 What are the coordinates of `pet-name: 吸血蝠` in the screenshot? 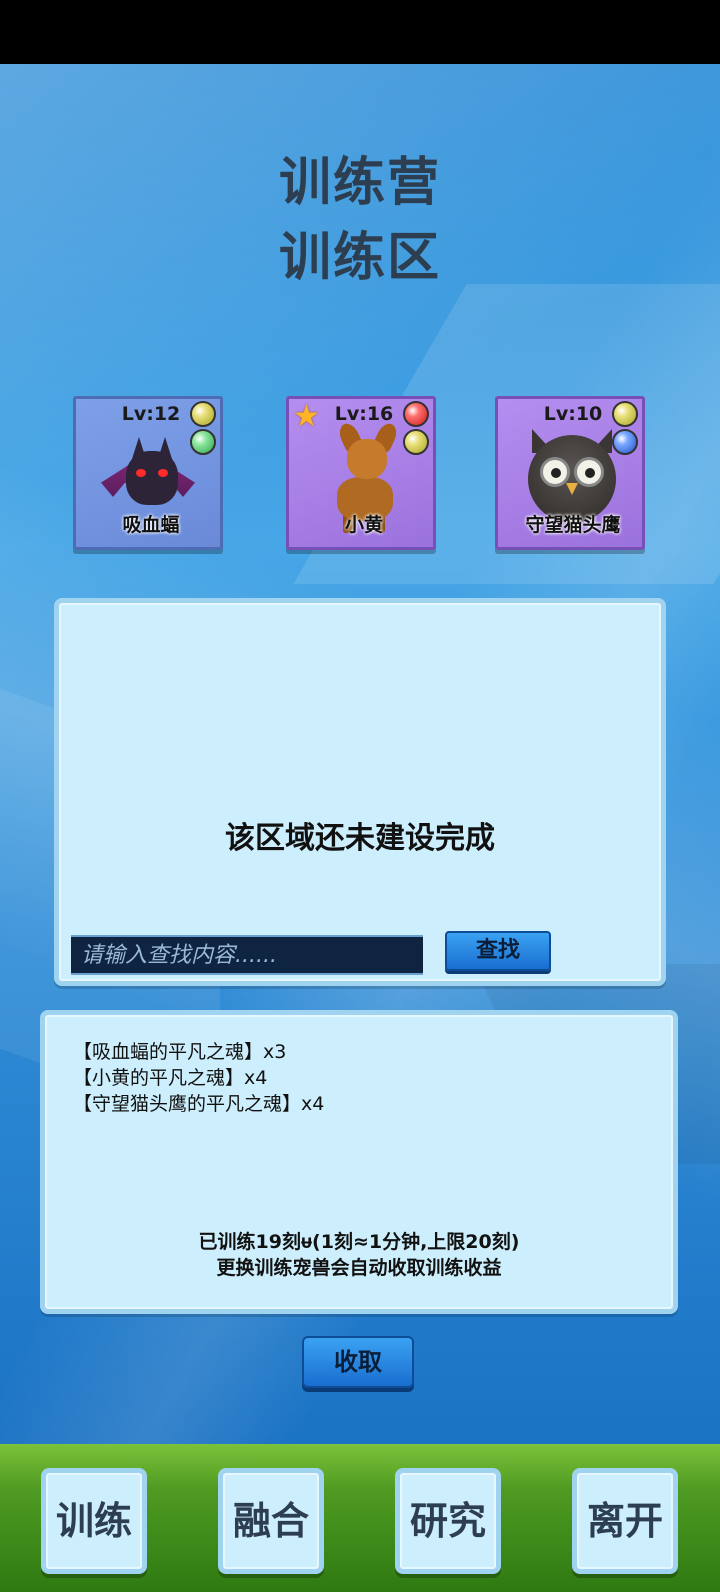 It's located at (151, 525).